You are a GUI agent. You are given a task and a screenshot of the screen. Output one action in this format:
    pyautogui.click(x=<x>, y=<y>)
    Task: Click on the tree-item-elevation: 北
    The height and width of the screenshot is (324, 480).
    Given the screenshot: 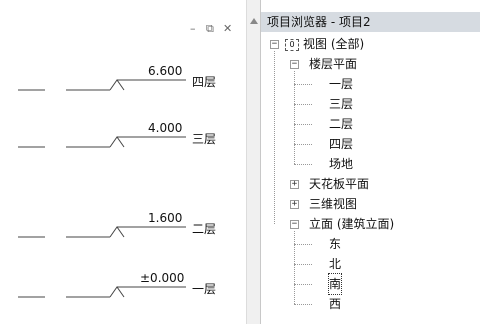 What is the action you would take?
    pyautogui.click(x=335, y=264)
    